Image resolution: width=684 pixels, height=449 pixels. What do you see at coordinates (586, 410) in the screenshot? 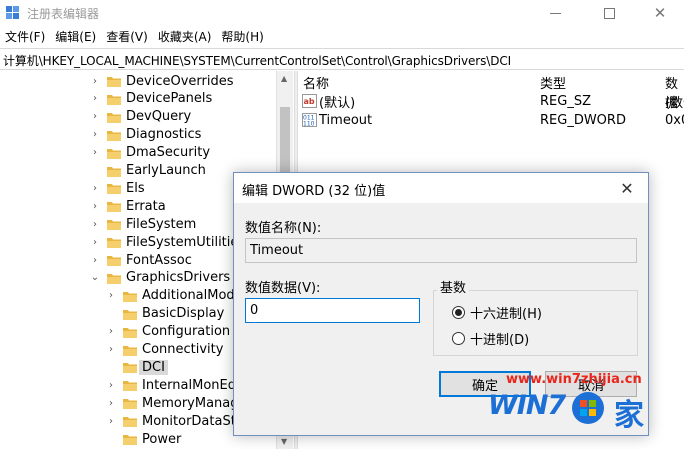
I see `site-watermark: www.win7zhijia.cn WIN7 家` at bounding box center [586, 410].